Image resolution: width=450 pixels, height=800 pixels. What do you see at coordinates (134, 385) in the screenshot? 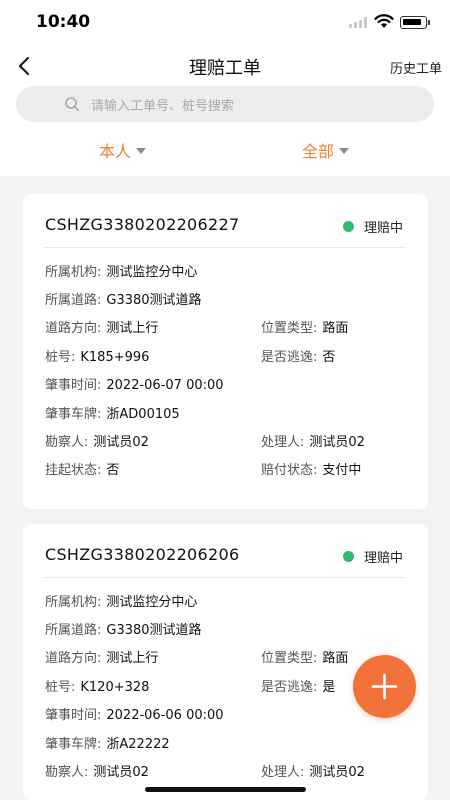
I see `field-accident-time: 肇事时间: 2022-06-07 00:00` at bounding box center [134, 385].